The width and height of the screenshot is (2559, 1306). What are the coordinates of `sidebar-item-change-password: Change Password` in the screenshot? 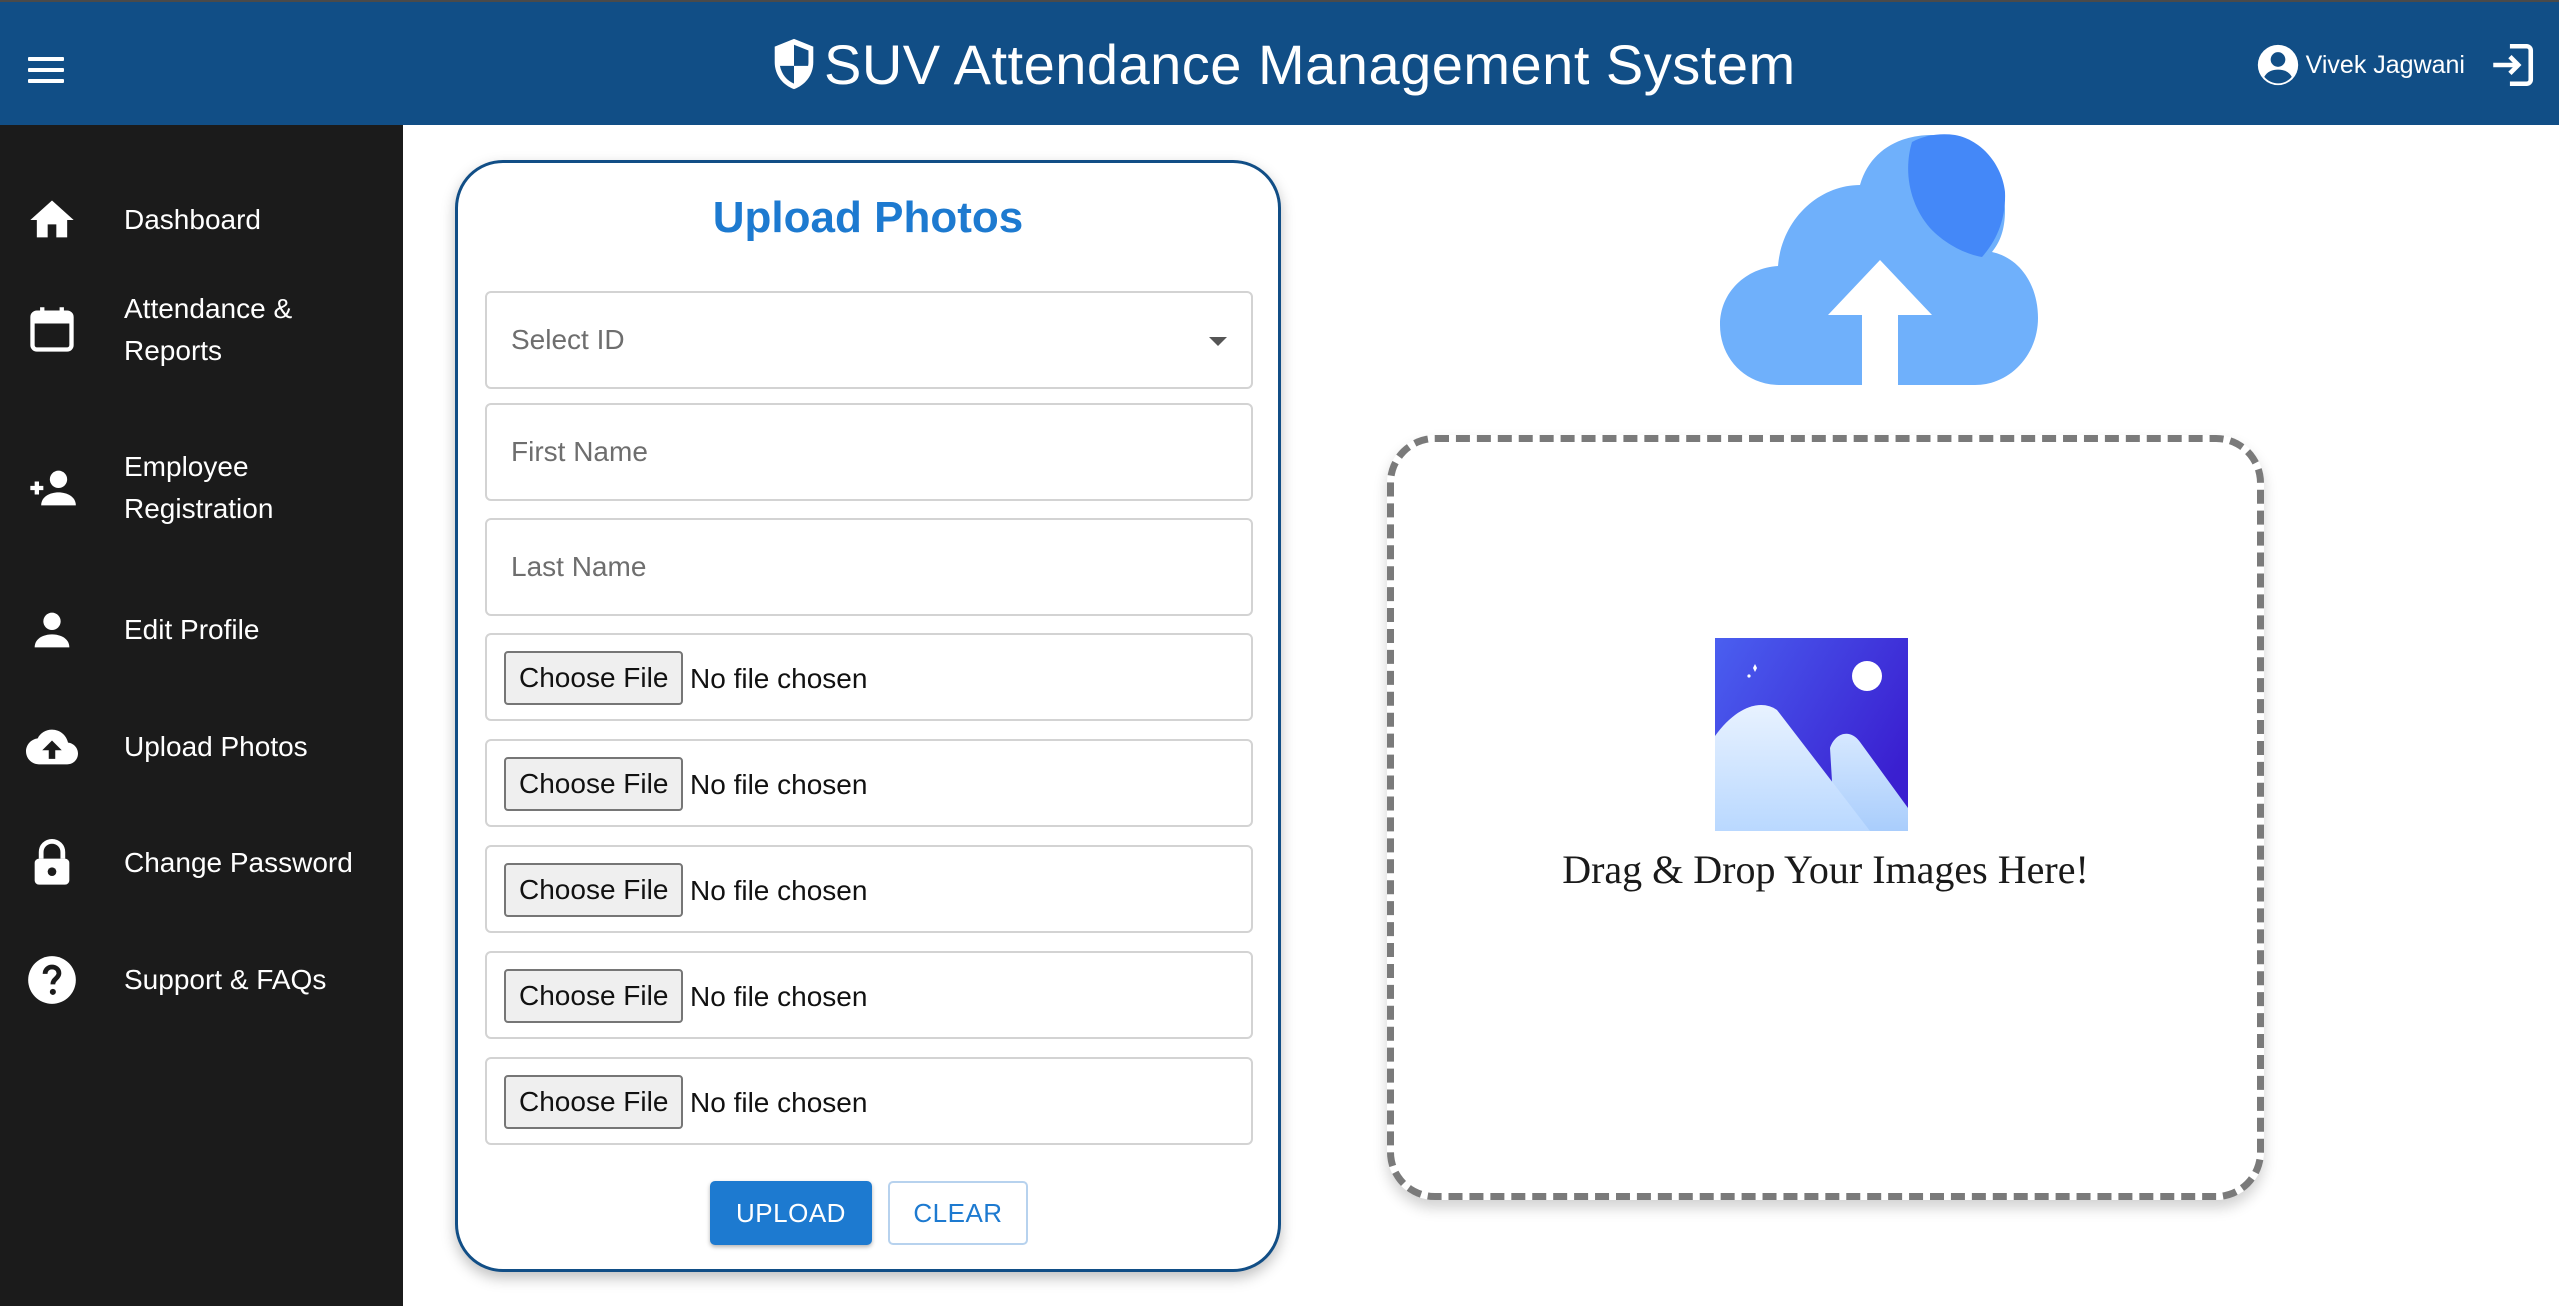 It's located at (201, 863).